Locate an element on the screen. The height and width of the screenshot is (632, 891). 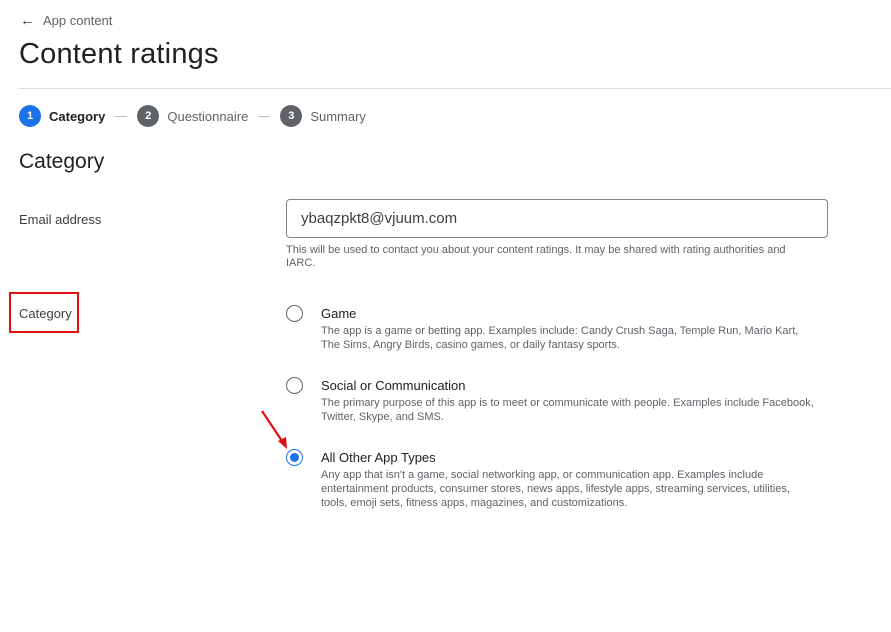
category-label: Category is located at coordinates (45, 313).